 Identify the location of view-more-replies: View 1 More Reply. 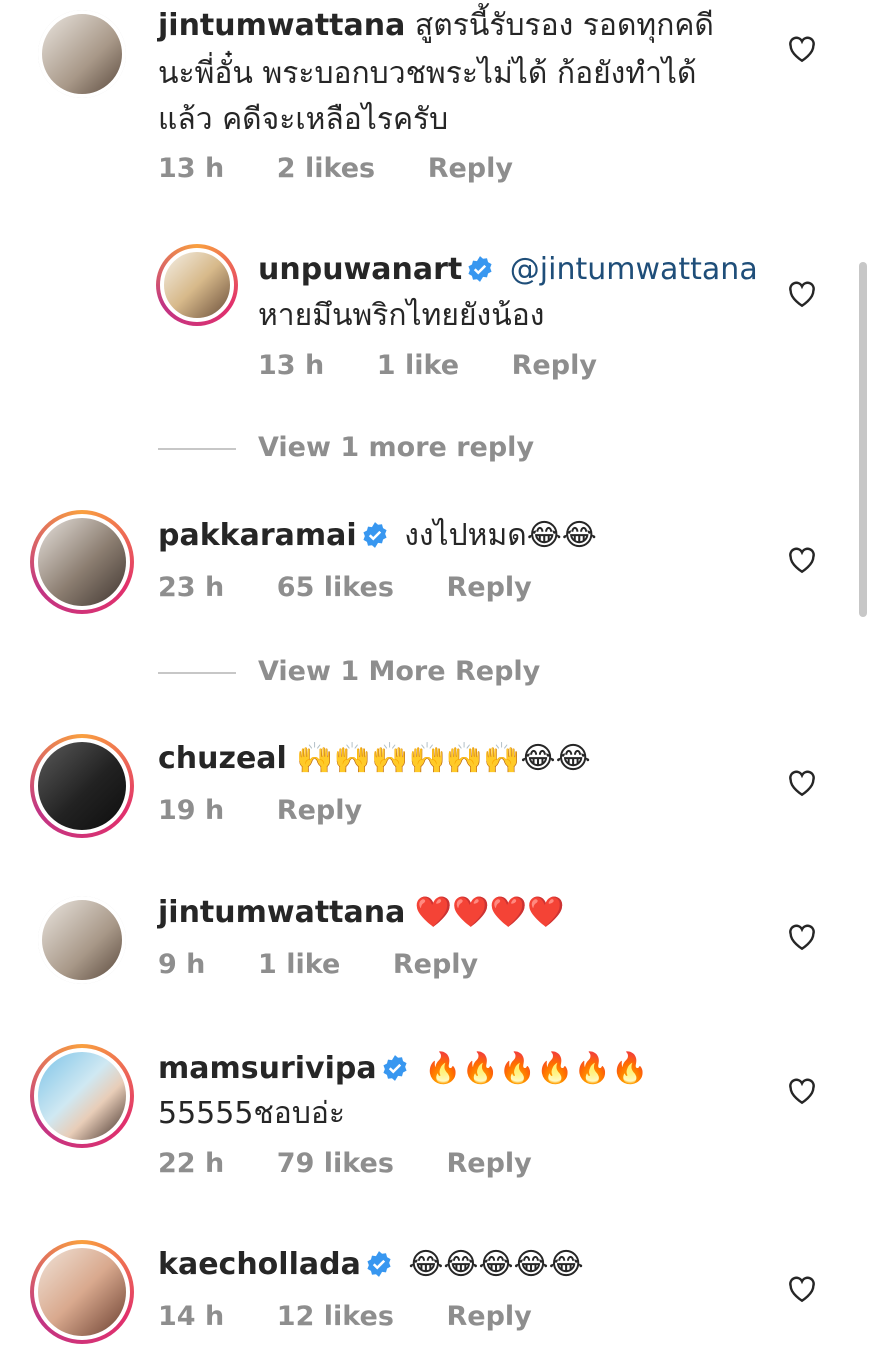
(408, 672).